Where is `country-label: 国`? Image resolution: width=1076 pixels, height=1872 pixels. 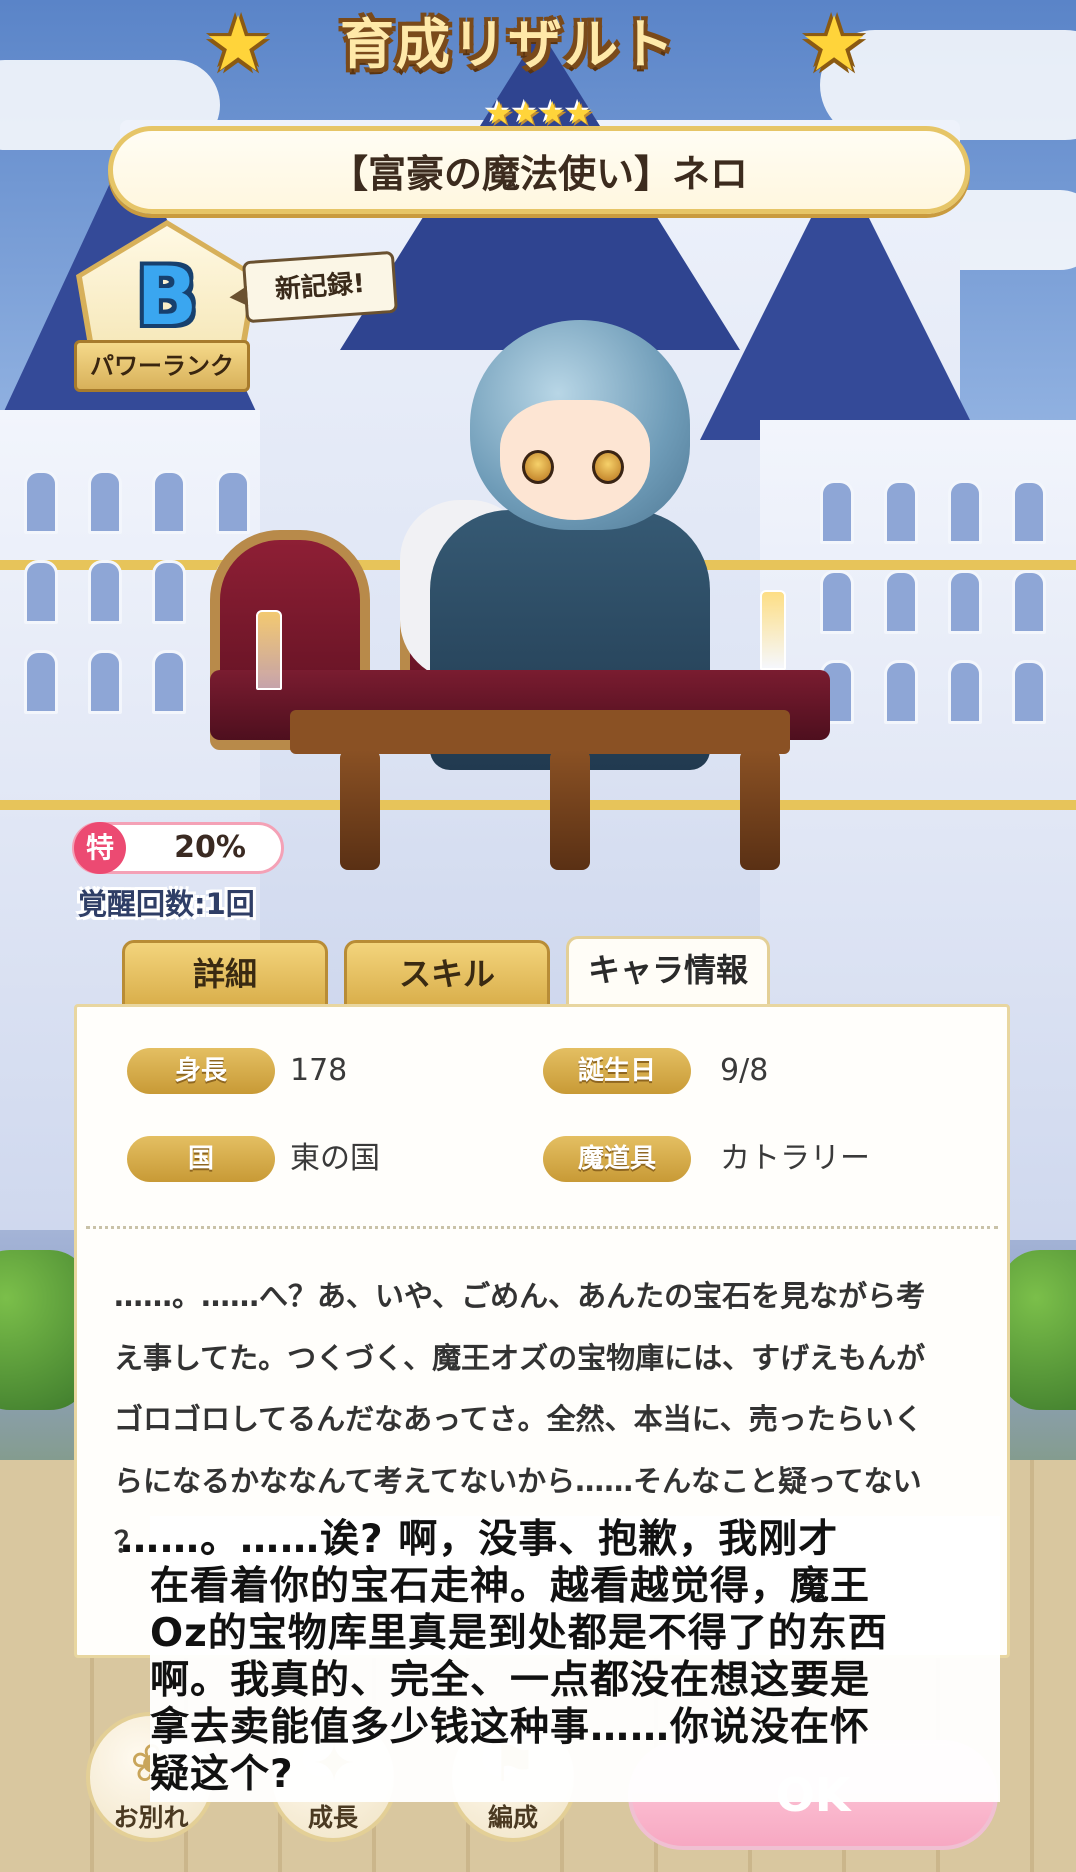 country-label: 国 is located at coordinates (201, 1159).